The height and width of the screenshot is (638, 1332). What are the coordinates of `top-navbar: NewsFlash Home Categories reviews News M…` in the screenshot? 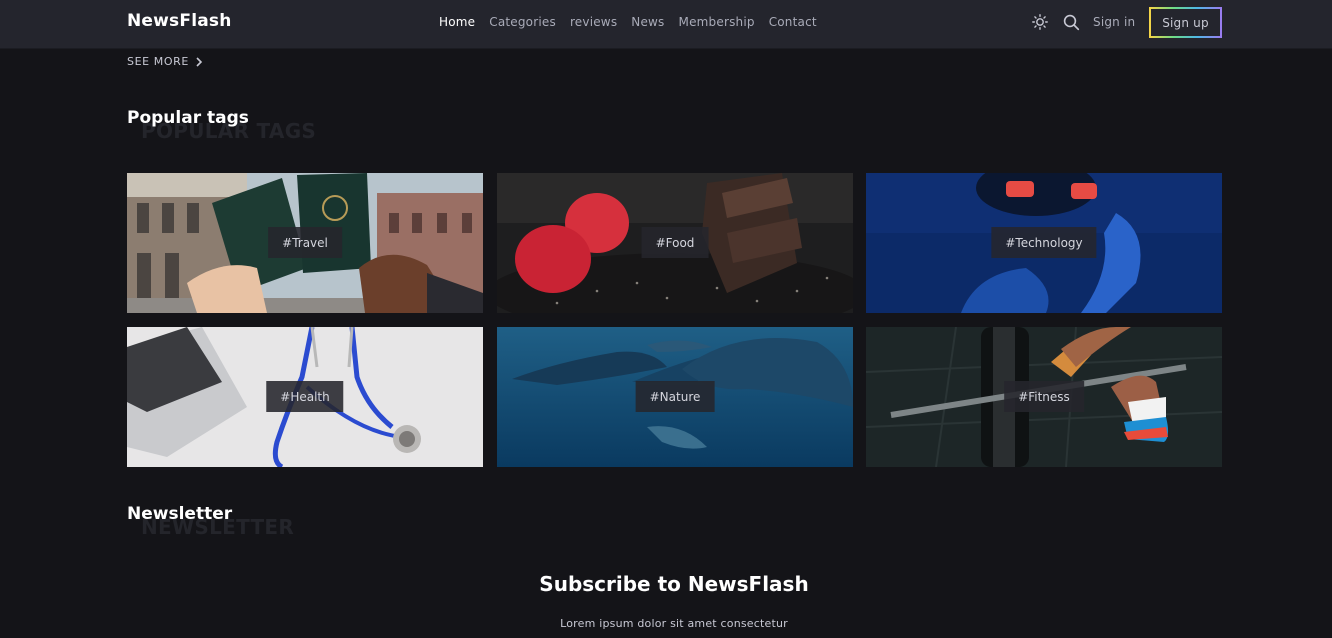 It's located at (666, 24).